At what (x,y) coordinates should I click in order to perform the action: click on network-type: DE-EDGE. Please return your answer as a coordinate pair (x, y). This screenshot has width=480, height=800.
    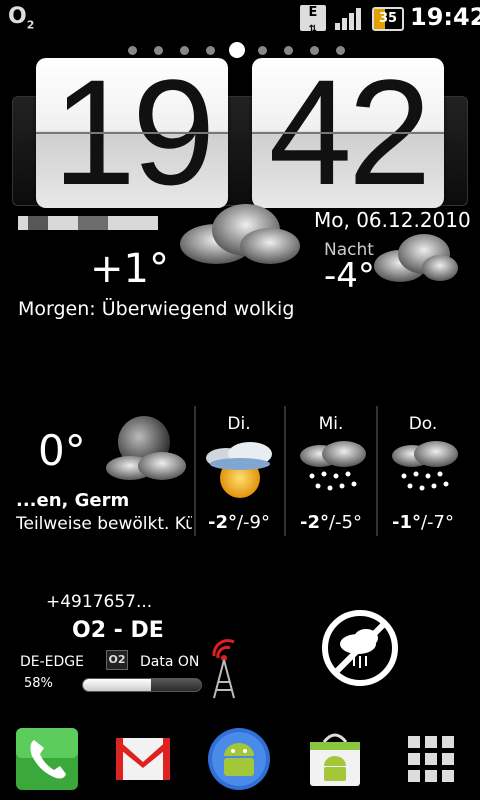
    Looking at the image, I should click on (52, 662).